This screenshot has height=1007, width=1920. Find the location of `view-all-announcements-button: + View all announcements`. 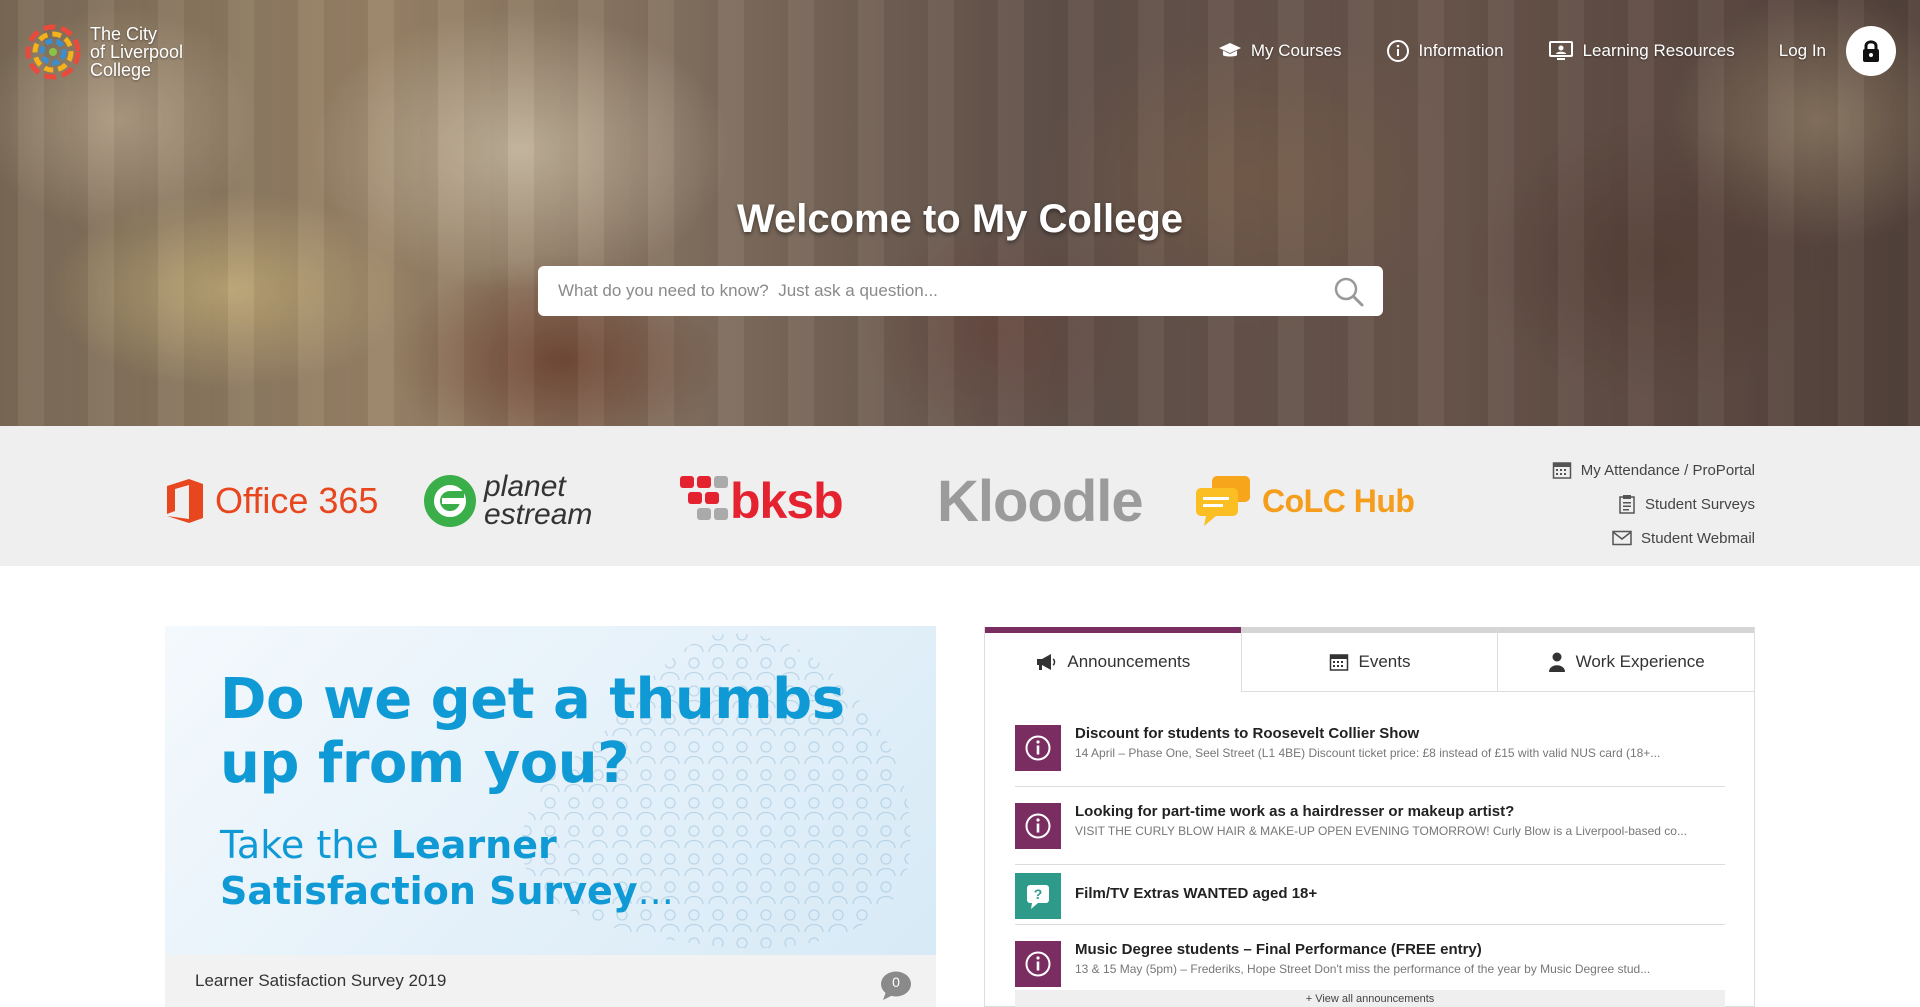

view-all-announcements-button: + View all announcements is located at coordinates (1370, 998).